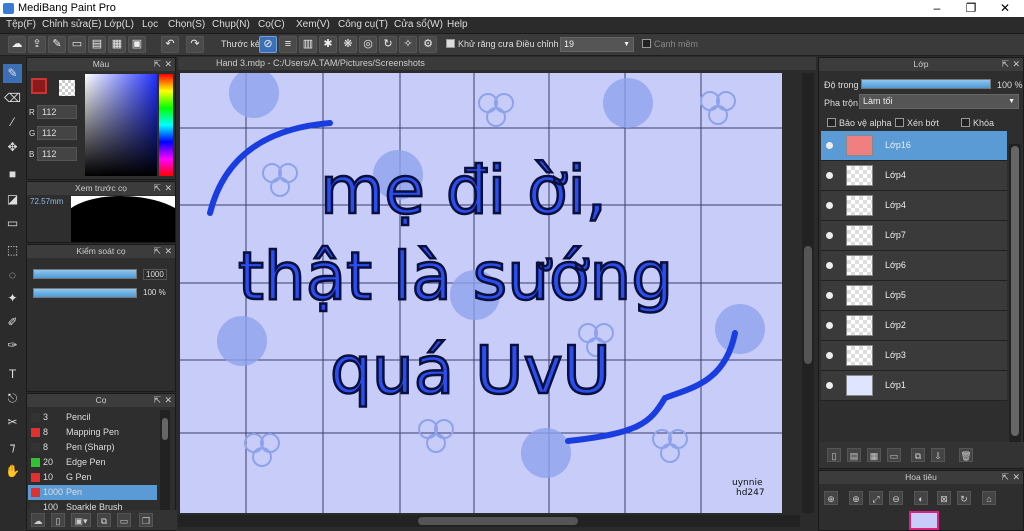 The height and width of the screenshot is (531, 1024). I want to click on navigator-thumbnail, so click(924, 520).